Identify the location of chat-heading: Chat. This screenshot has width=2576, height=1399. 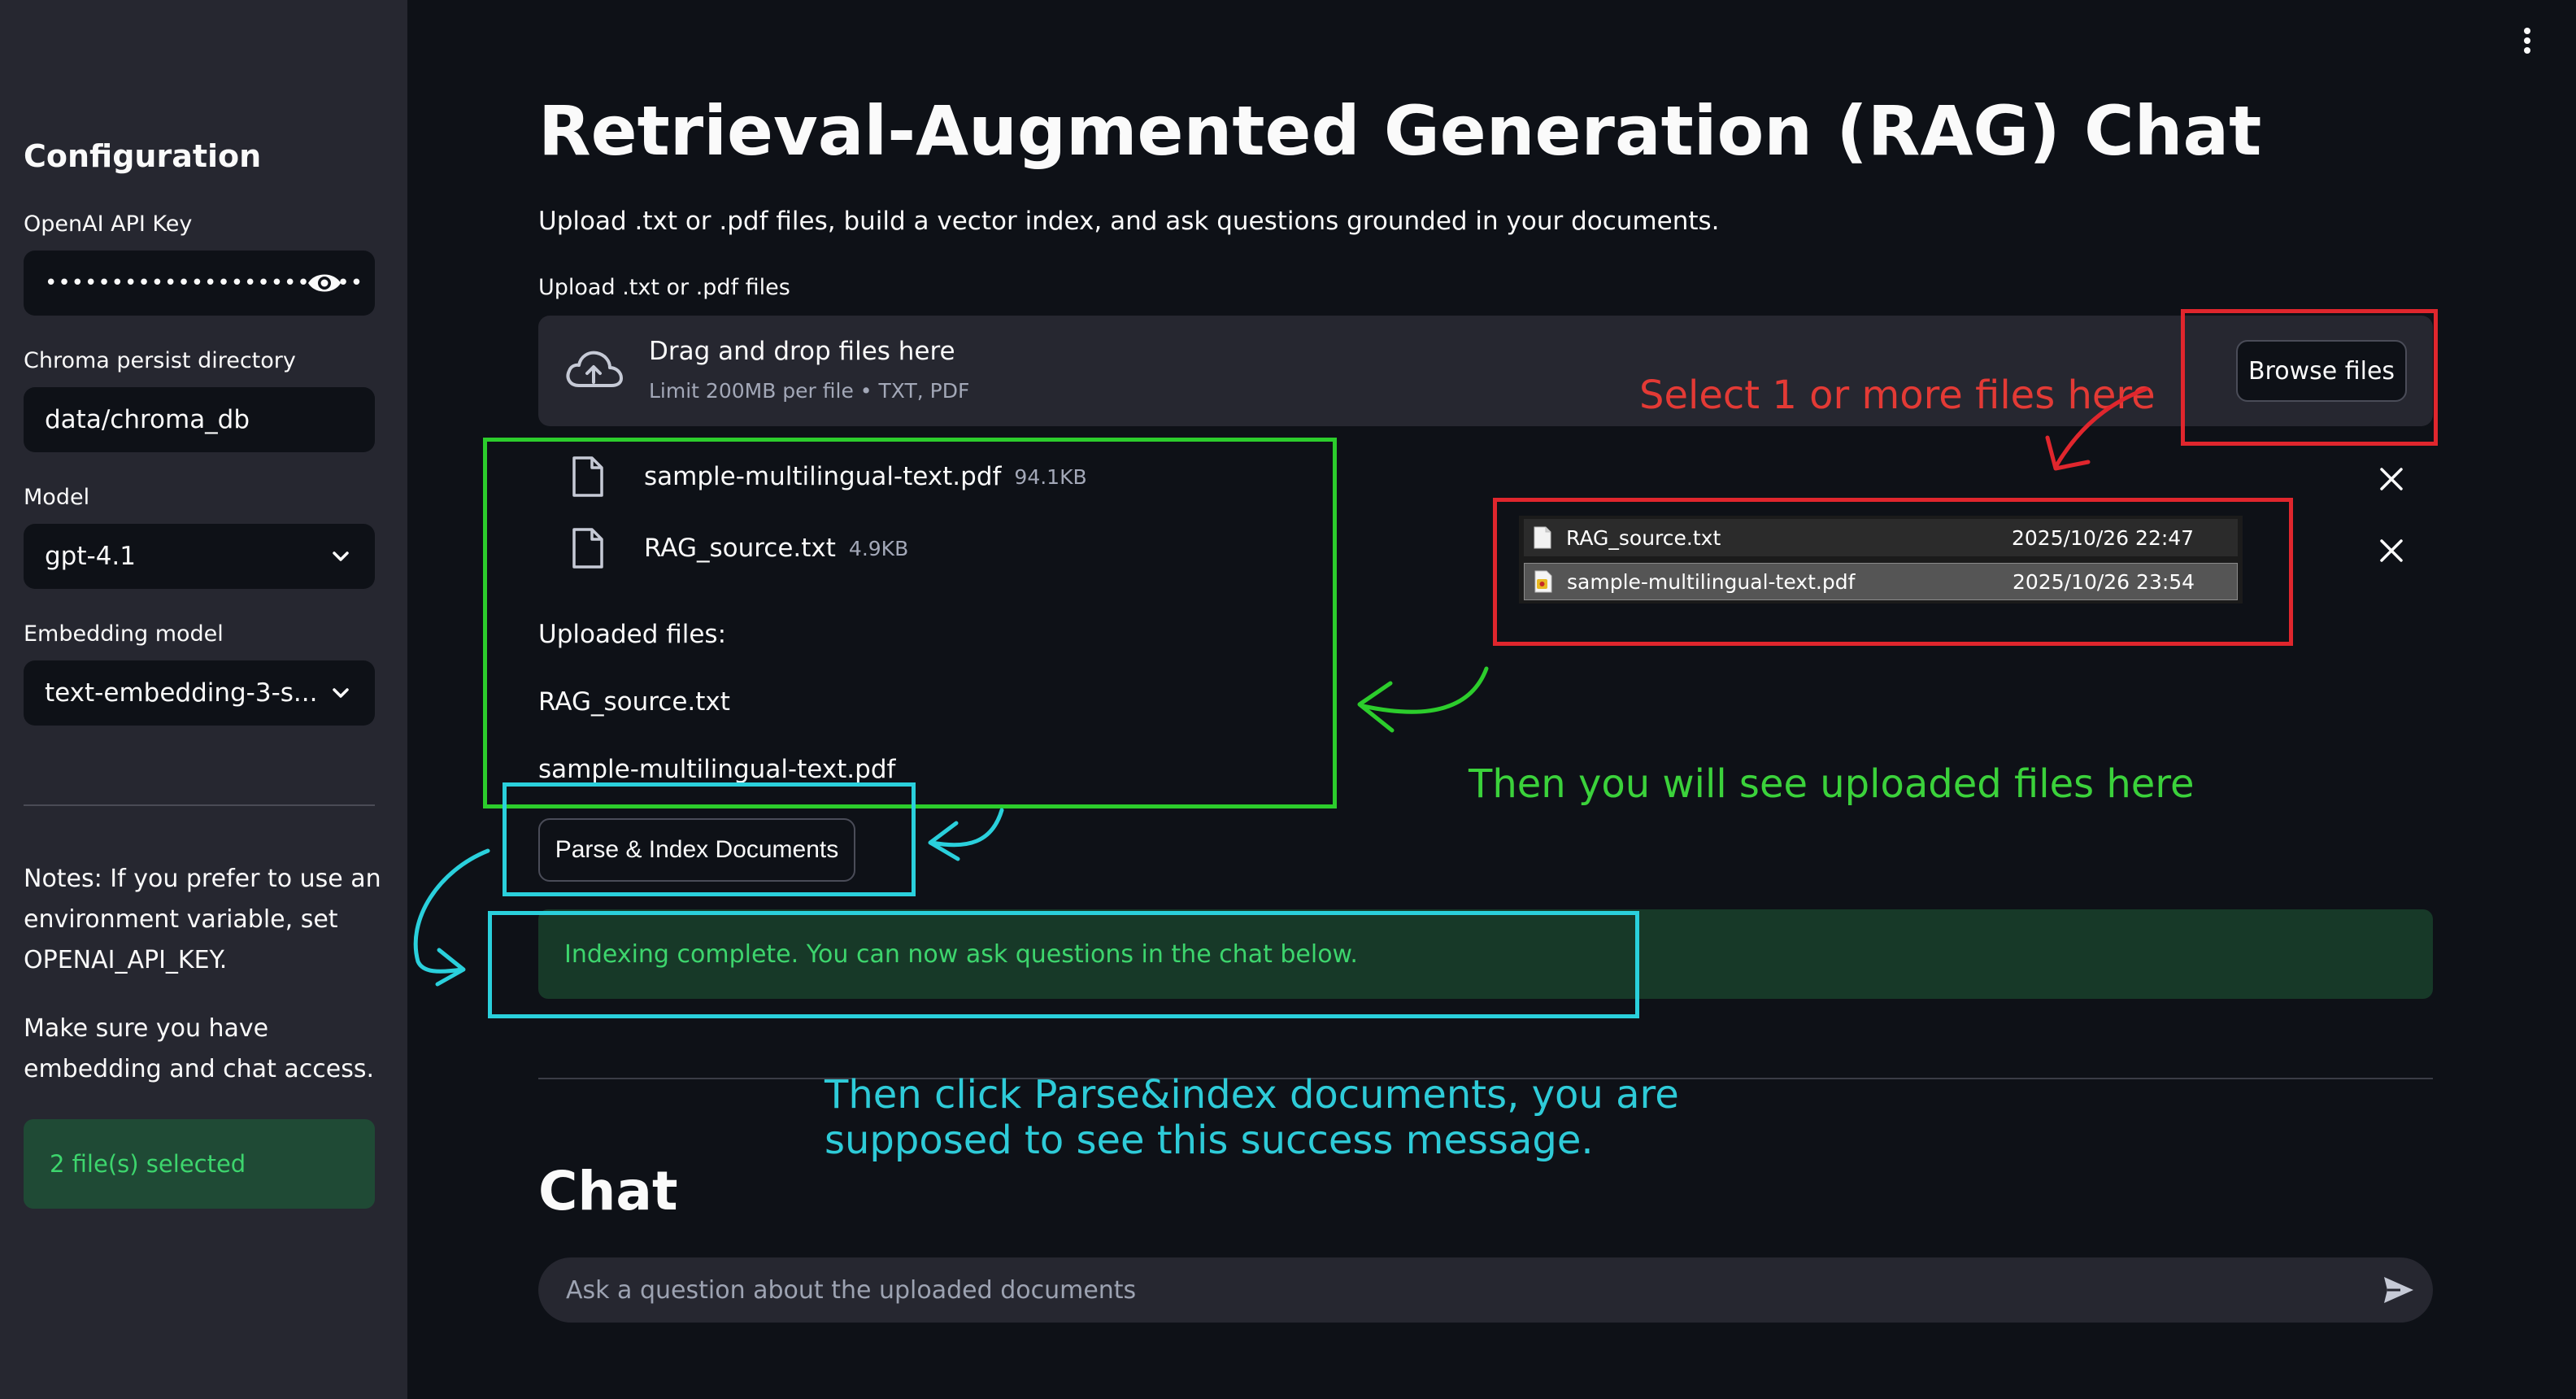
(608, 1191).